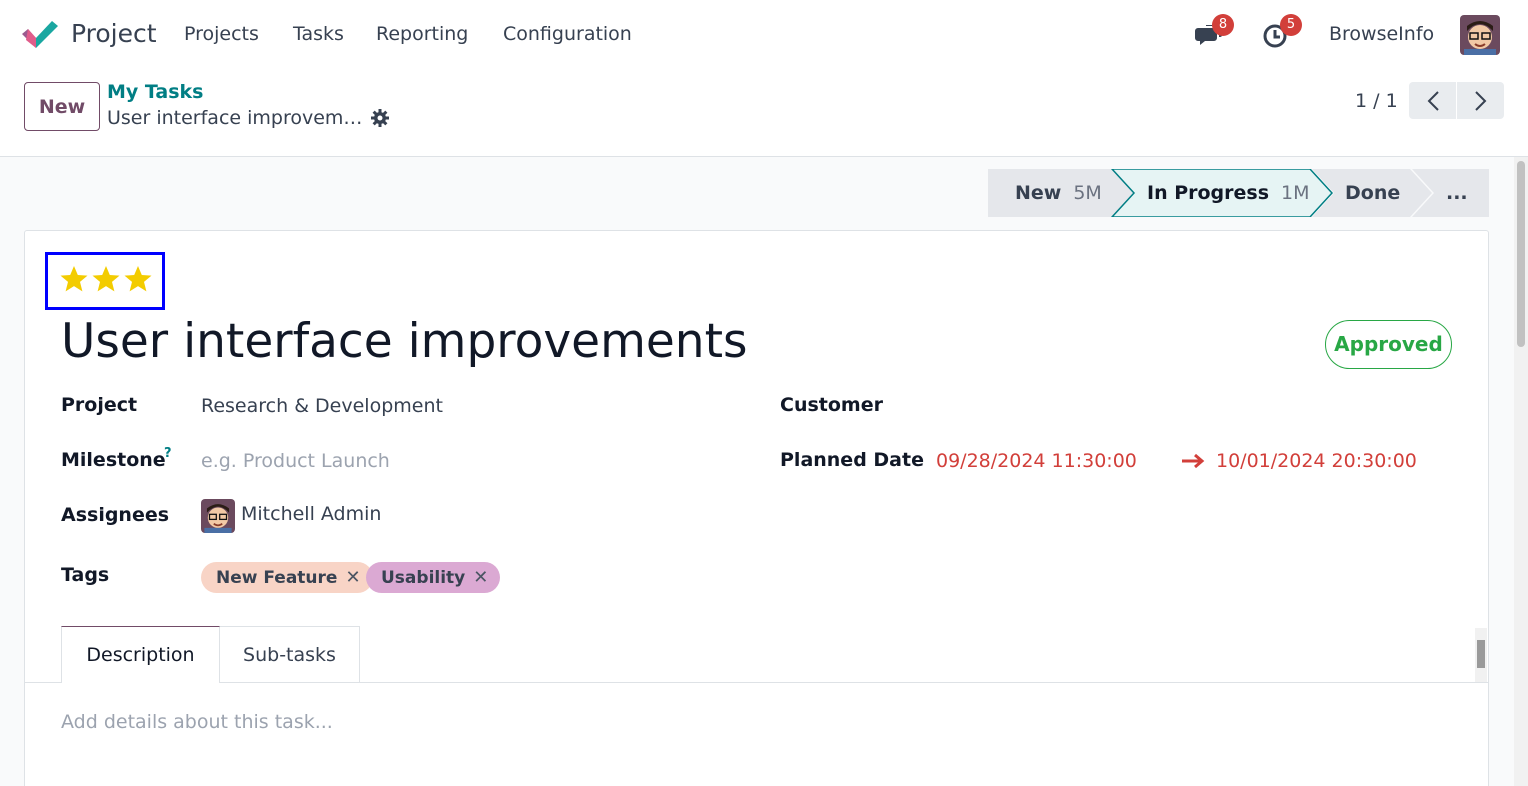 The image size is (1528, 786). Describe the element at coordinates (155, 92) in the screenshot. I see `breadcrumb-my-tasks: My Tasks` at that location.